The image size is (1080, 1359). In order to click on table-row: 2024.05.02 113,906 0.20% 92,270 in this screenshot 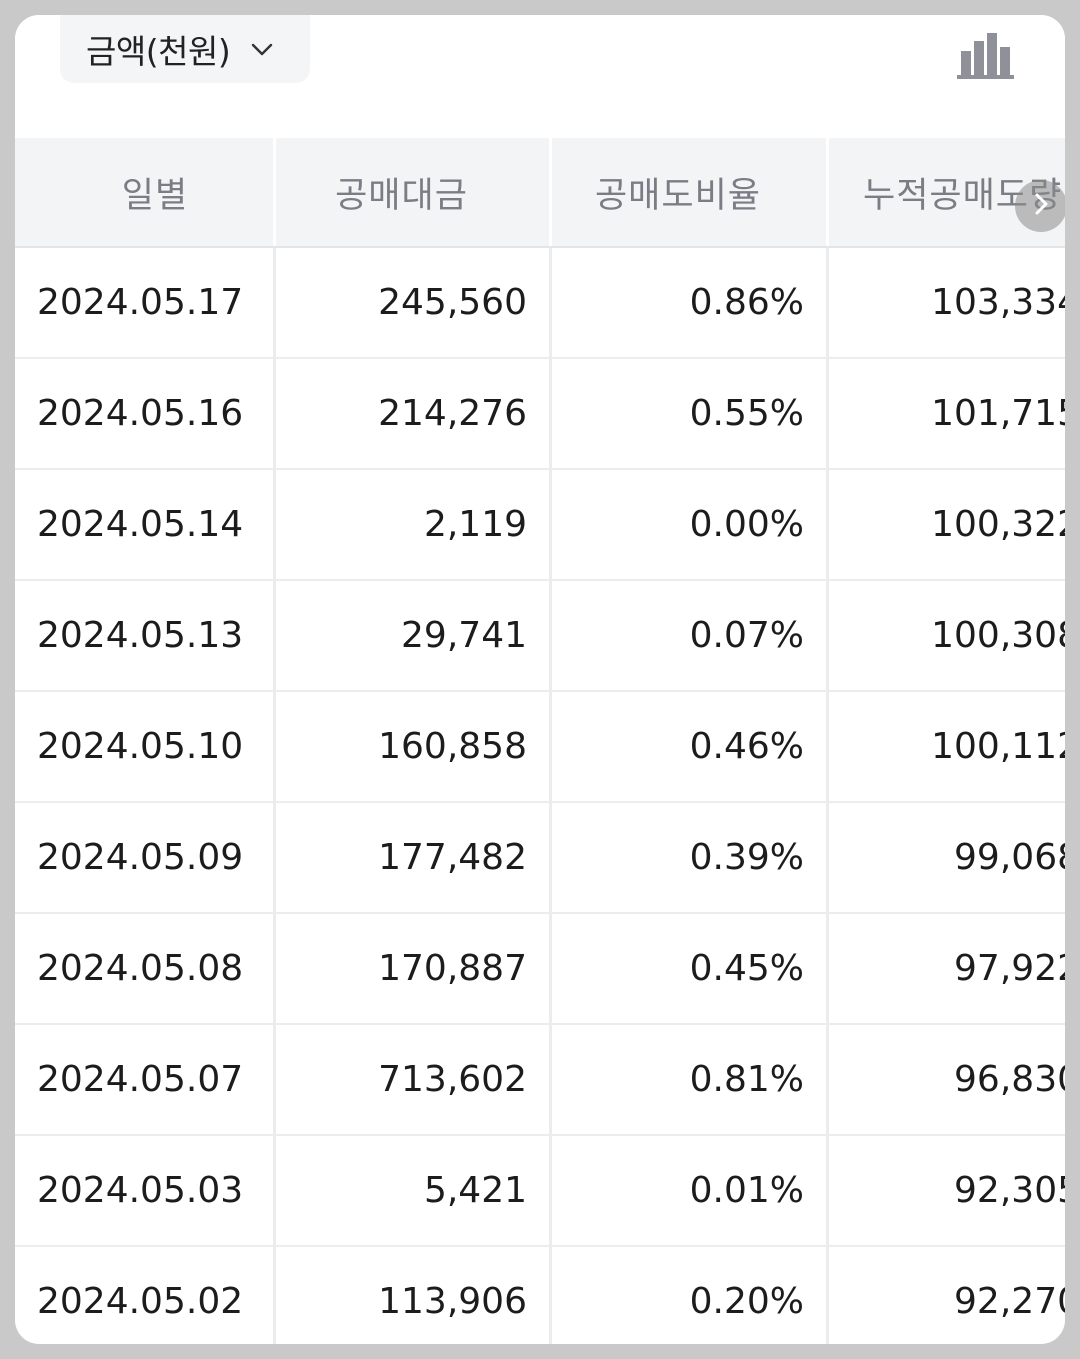, I will do `click(540, 1295)`.